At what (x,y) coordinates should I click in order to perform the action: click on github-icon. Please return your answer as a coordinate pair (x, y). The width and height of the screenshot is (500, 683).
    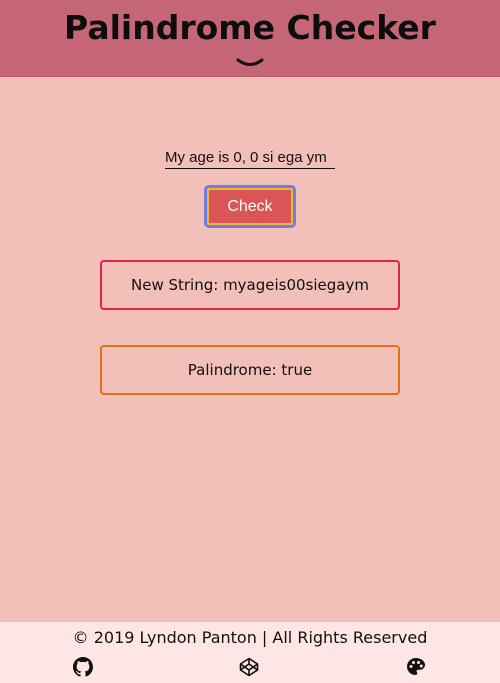
    Looking at the image, I should click on (83, 667).